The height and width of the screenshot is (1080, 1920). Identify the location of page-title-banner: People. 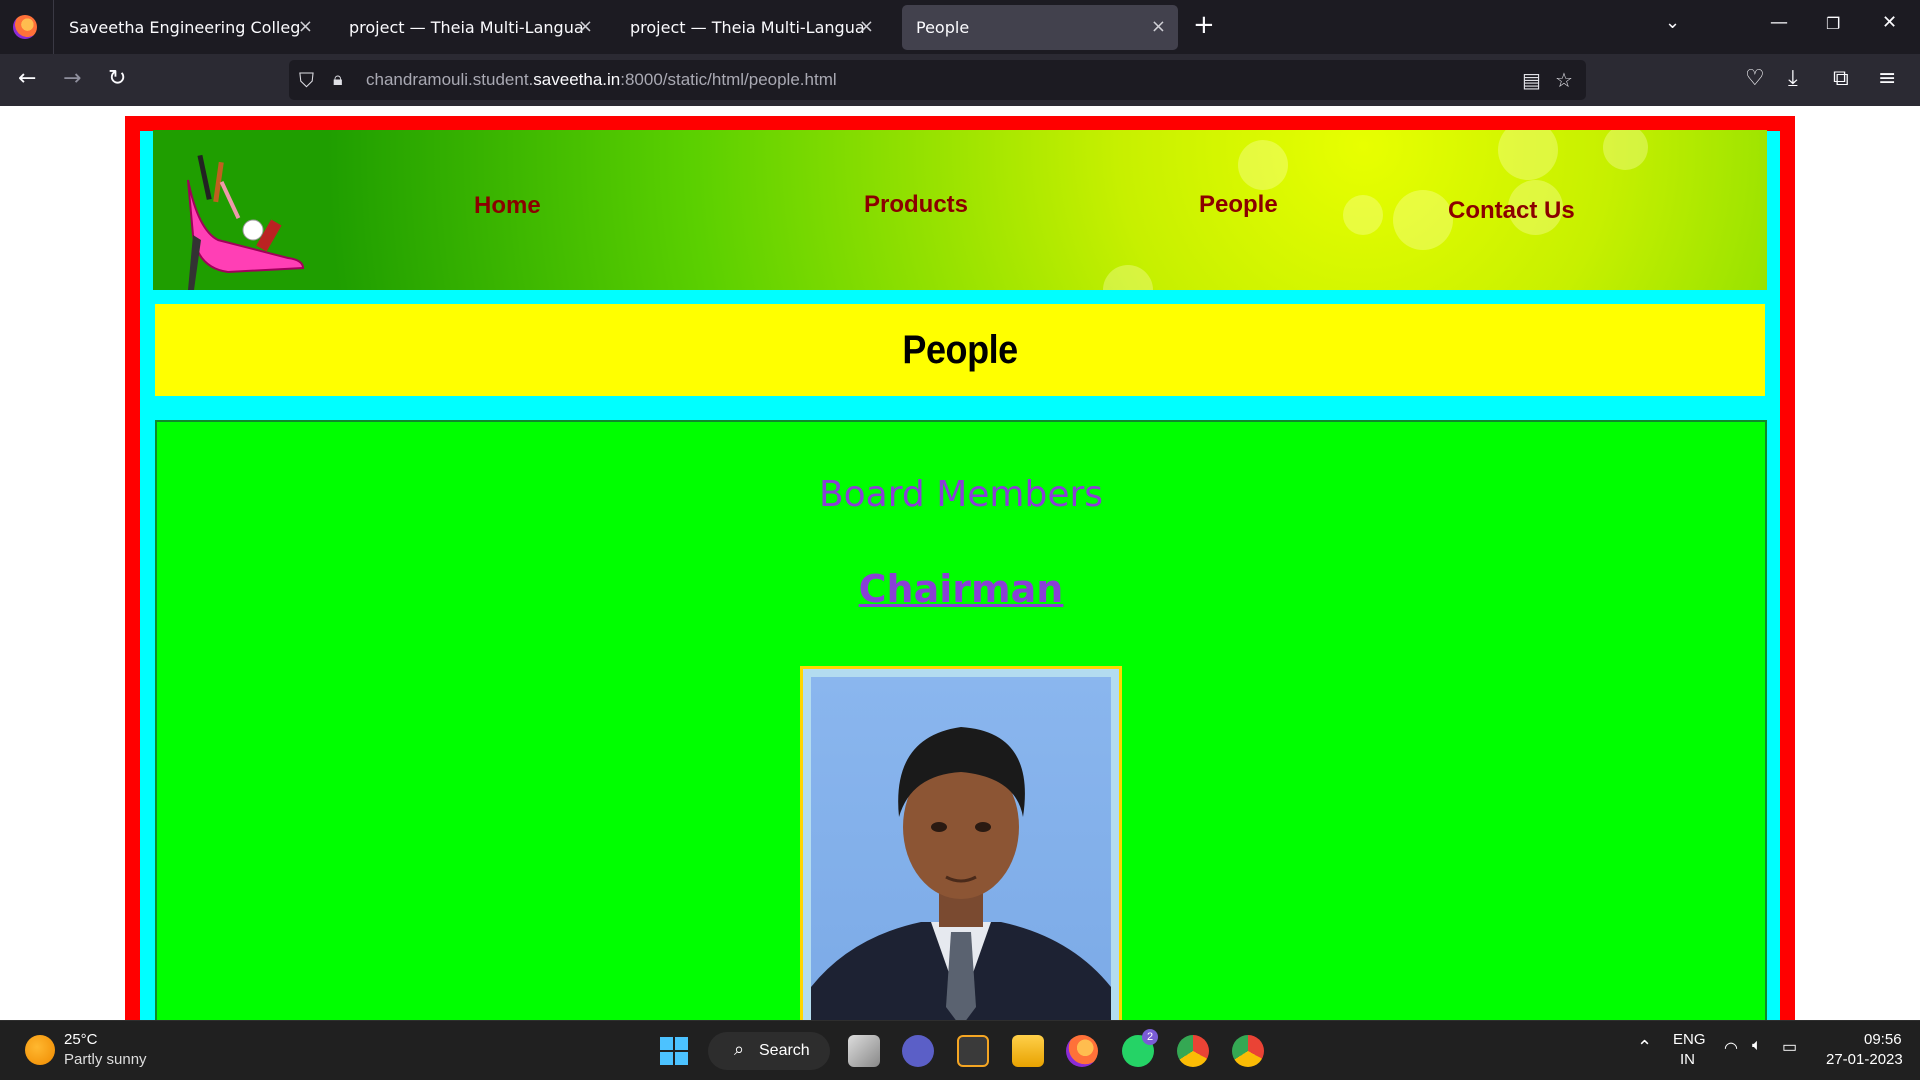
(960, 350).